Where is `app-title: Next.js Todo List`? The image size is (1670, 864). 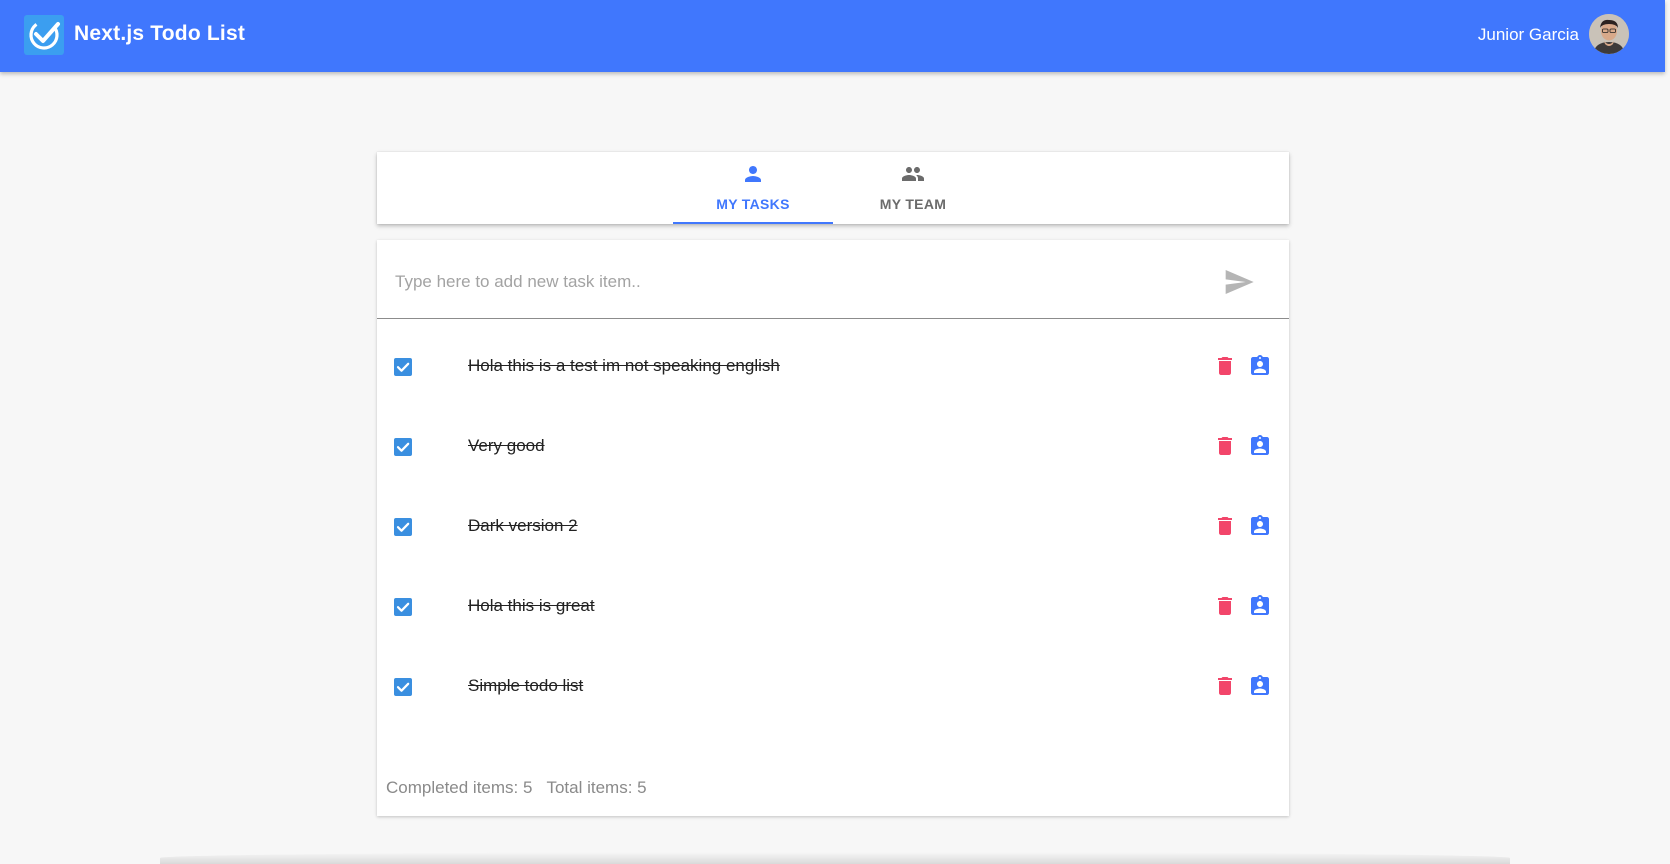
app-title: Next.js Todo List is located at coordinates (160, 33).